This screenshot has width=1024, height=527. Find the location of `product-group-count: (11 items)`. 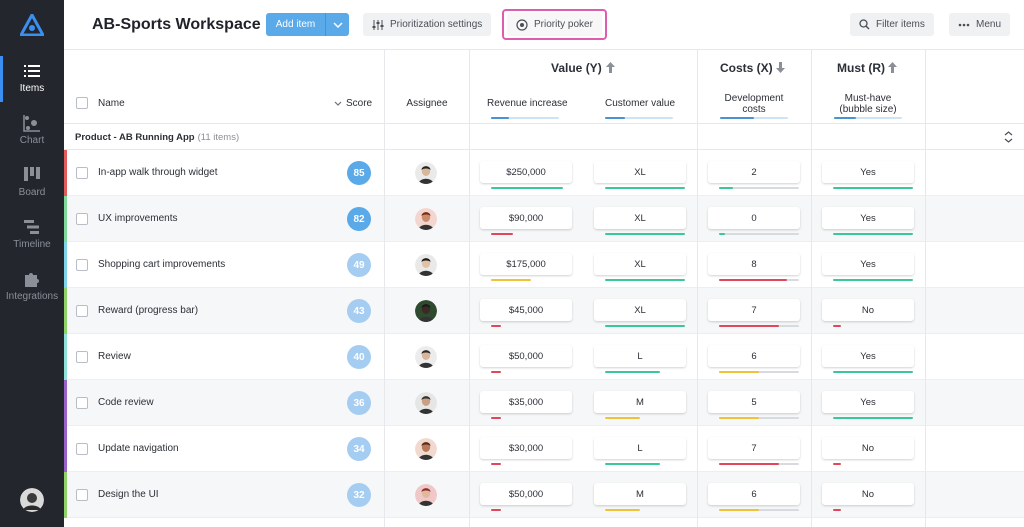

product-group-count: (11 items) is located at coordinates (218, 137).